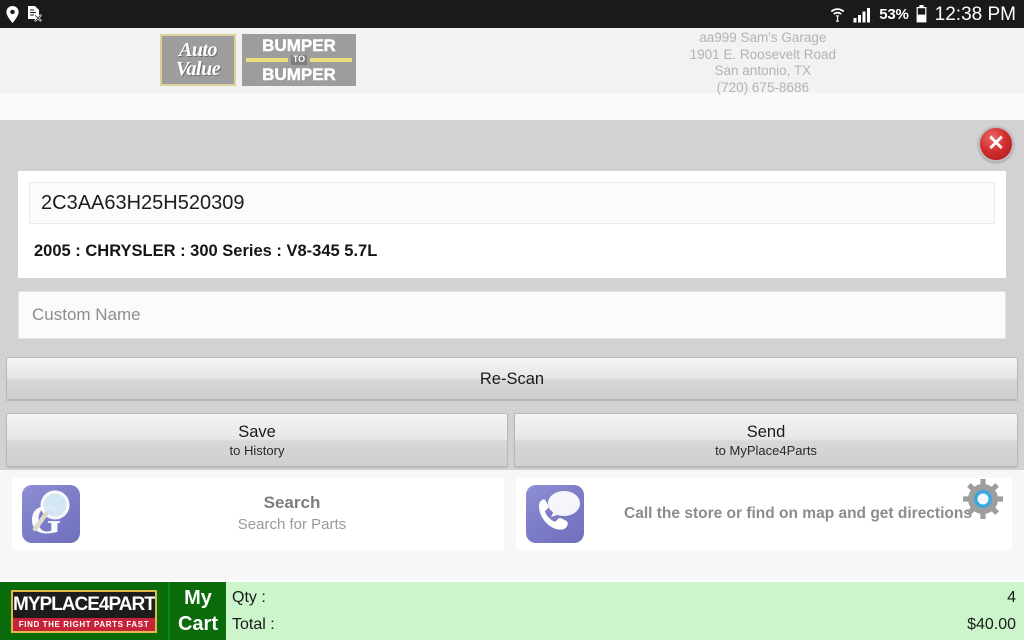 Image resolution: width=1024 pixels, height=640 pixels. I want to click on save-to-history-button: Save to History, so click(257, 440).